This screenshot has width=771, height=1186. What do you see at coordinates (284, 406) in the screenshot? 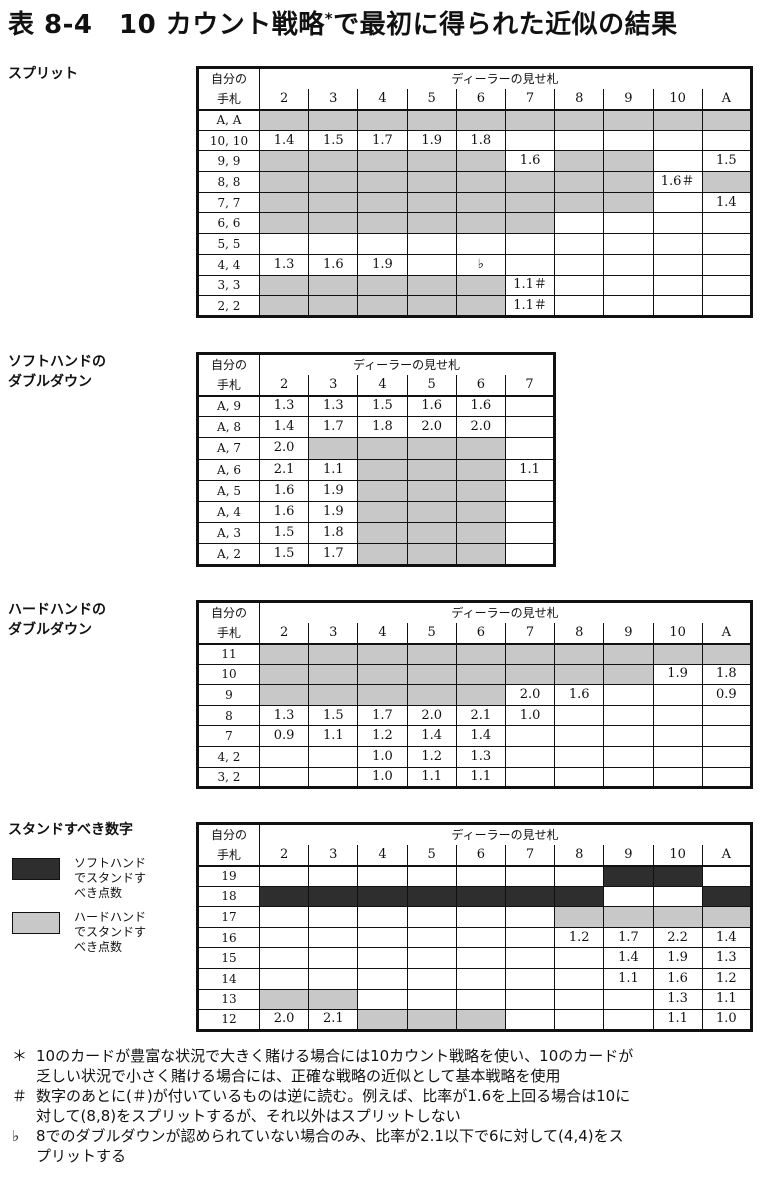
I see `ratio-cell: 1.3` at bounding box center [284, 406].